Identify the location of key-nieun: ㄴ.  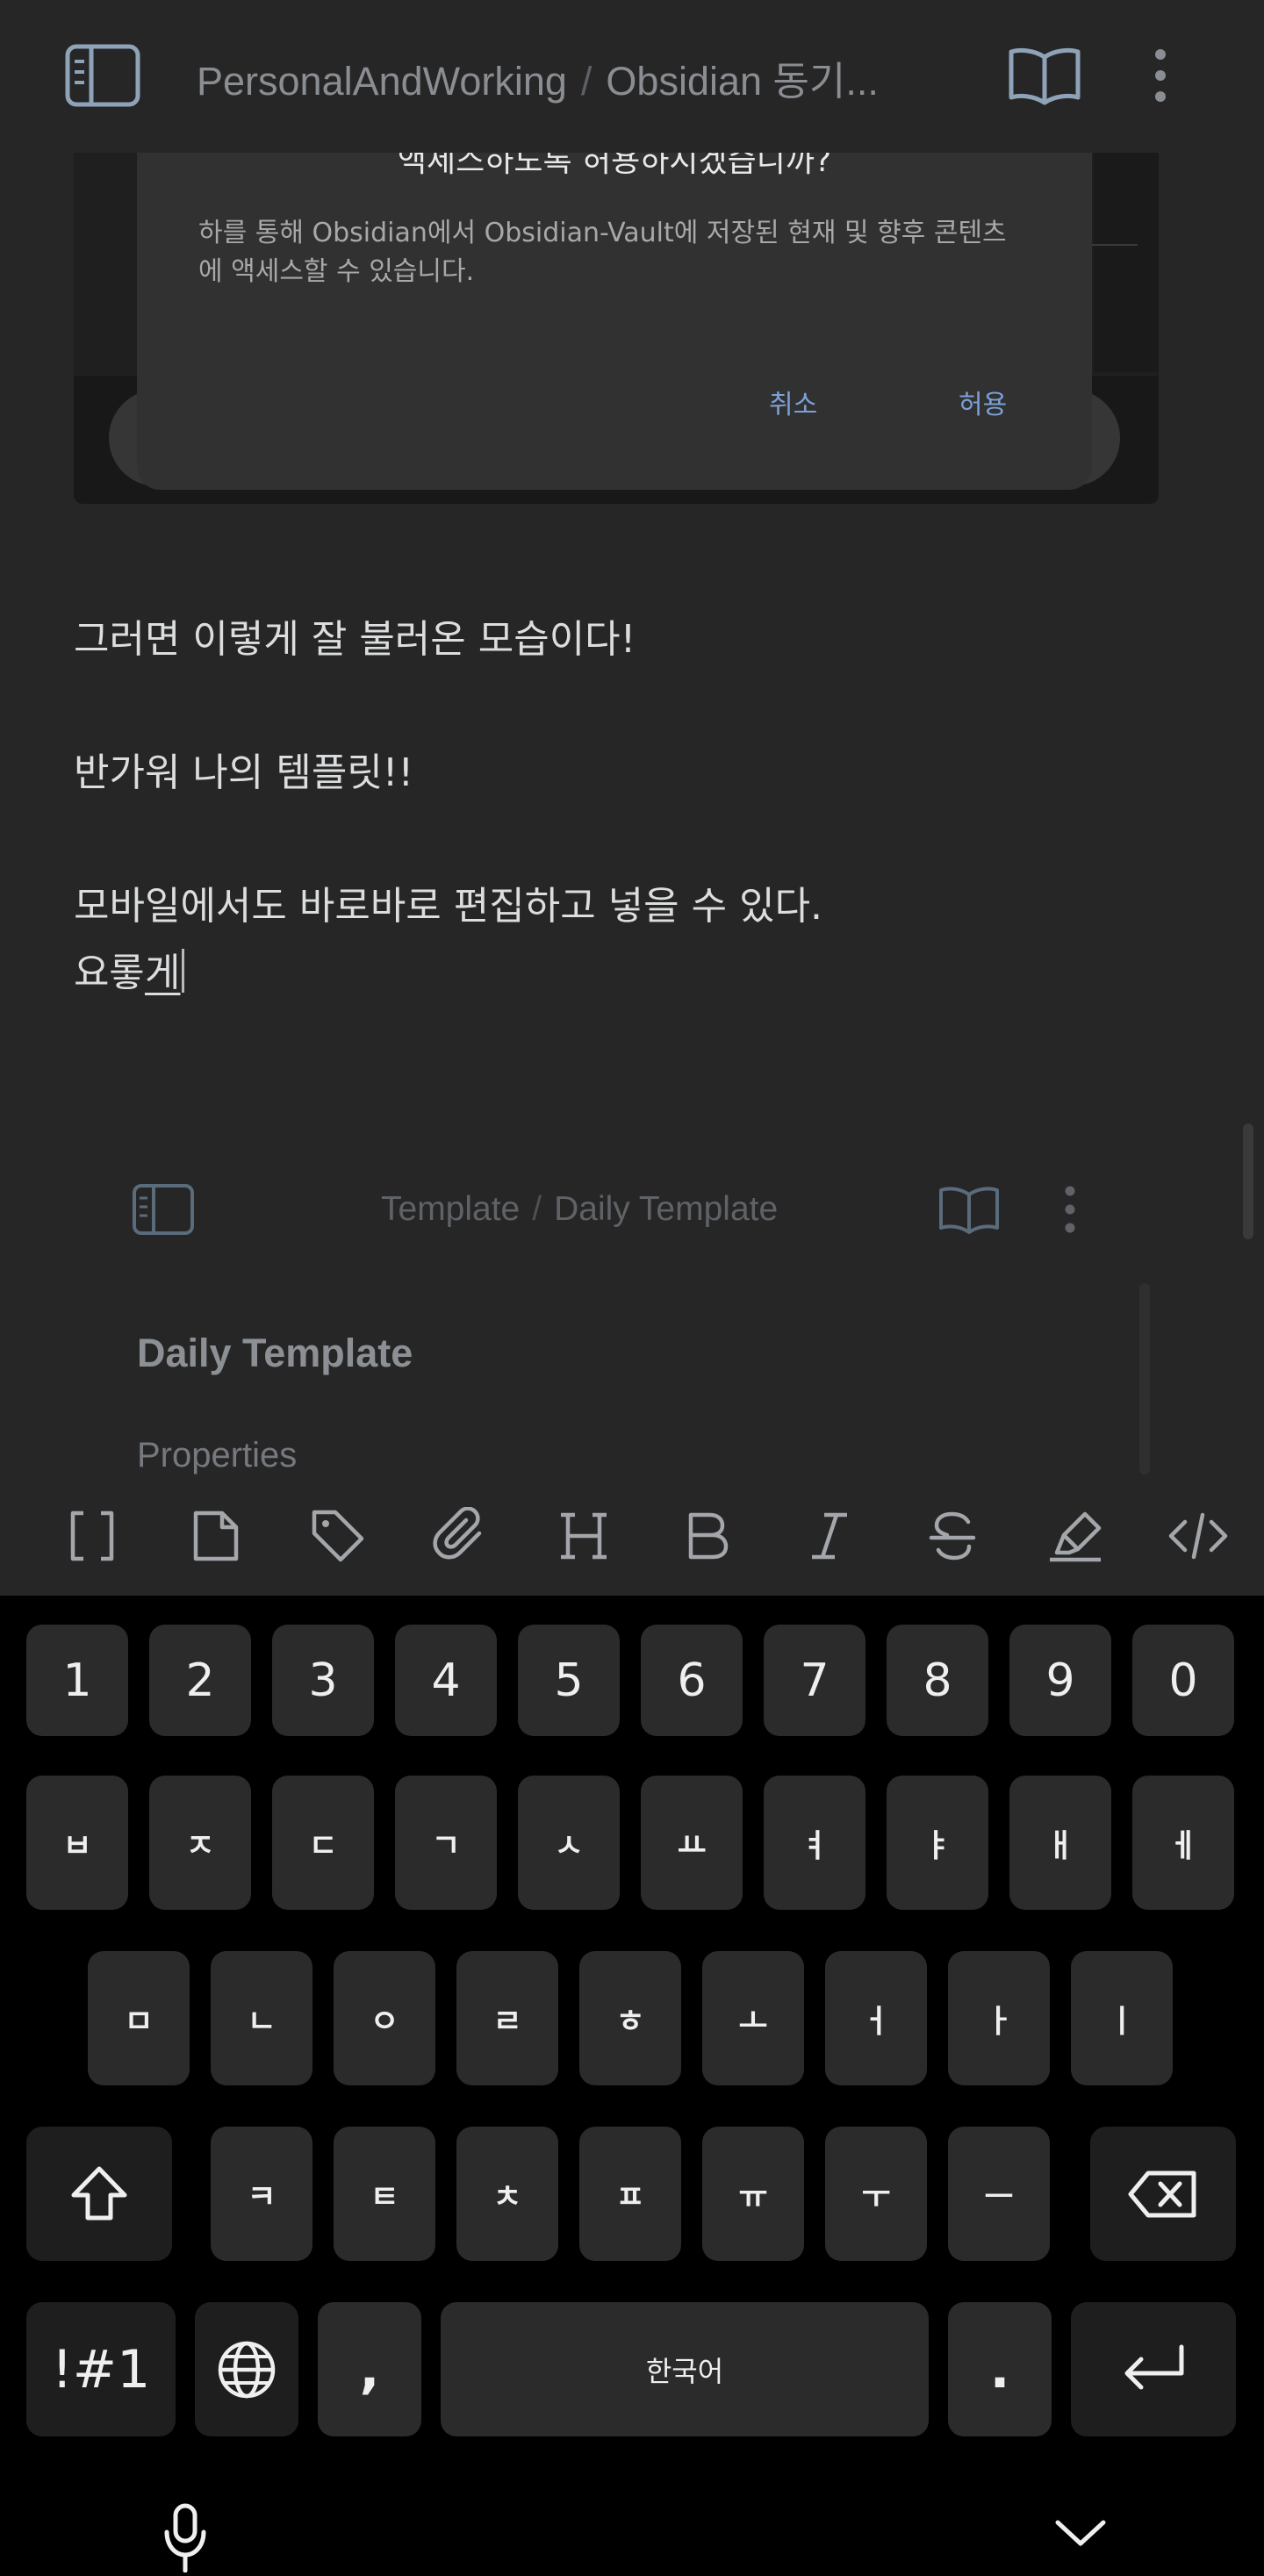
(262, 2018).